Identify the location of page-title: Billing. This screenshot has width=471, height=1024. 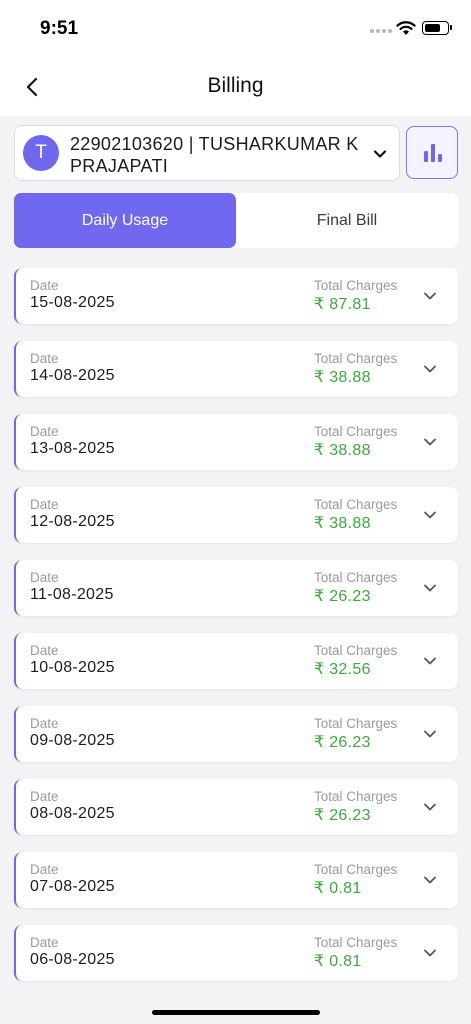
(235, 85).